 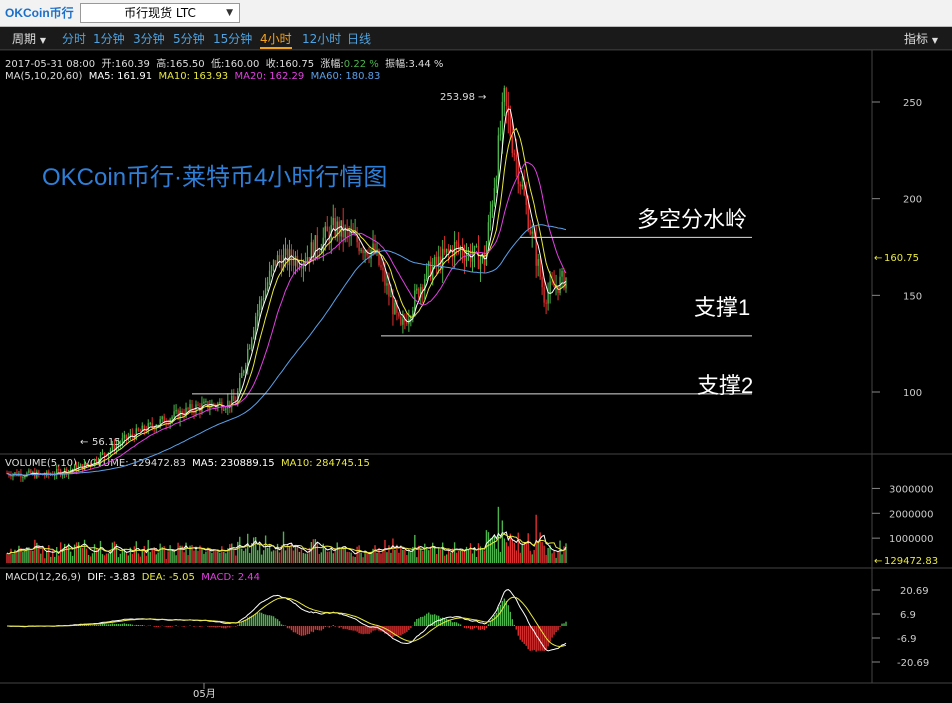 What do you see at coordinates (908, 615) in the screenshot?
I see `macd-tick-label: 6.9` at bounding box center [908, 615].